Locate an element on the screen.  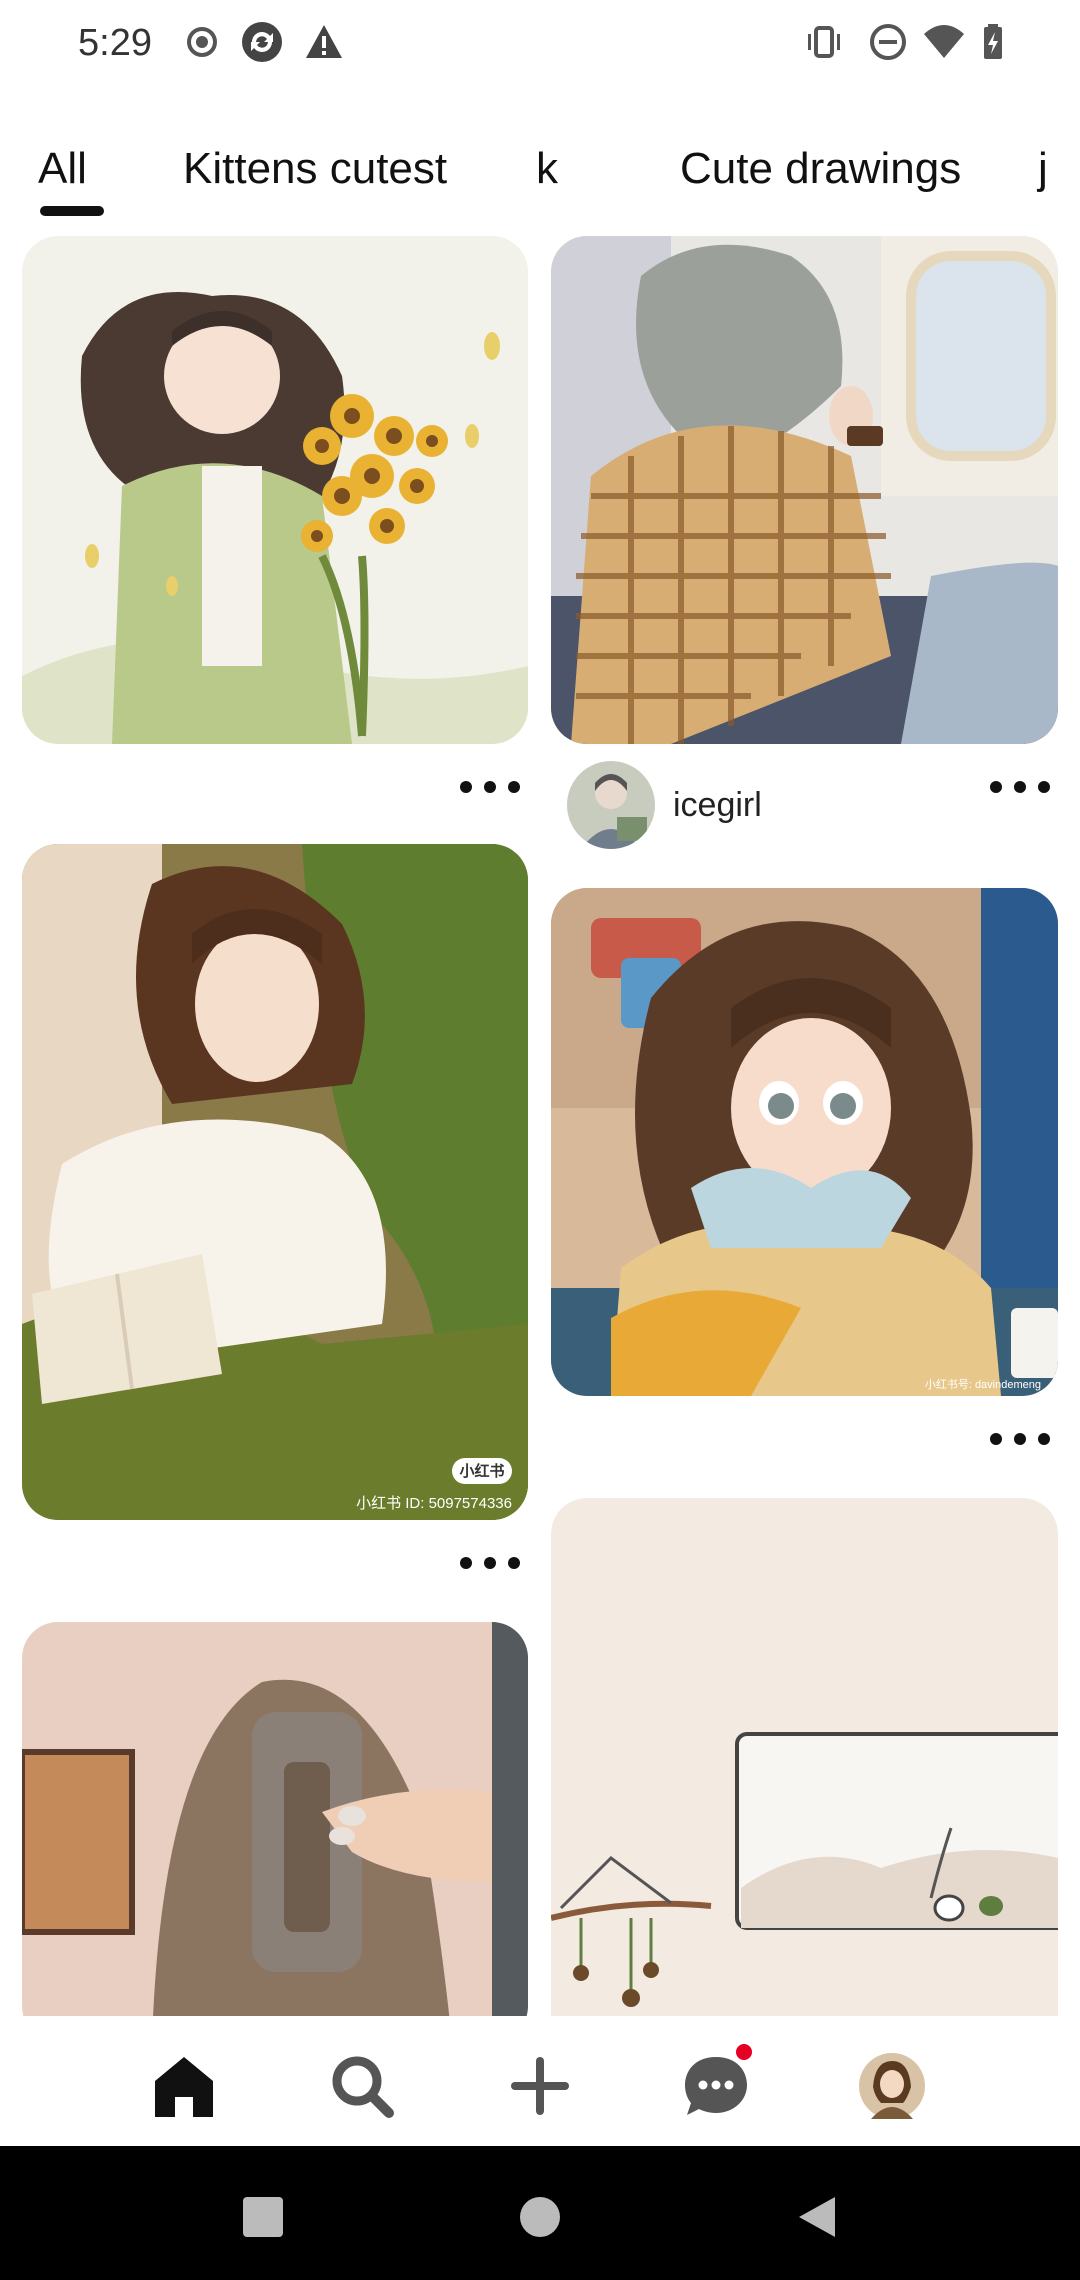
search-icon is located at coordinates (362, 2086).